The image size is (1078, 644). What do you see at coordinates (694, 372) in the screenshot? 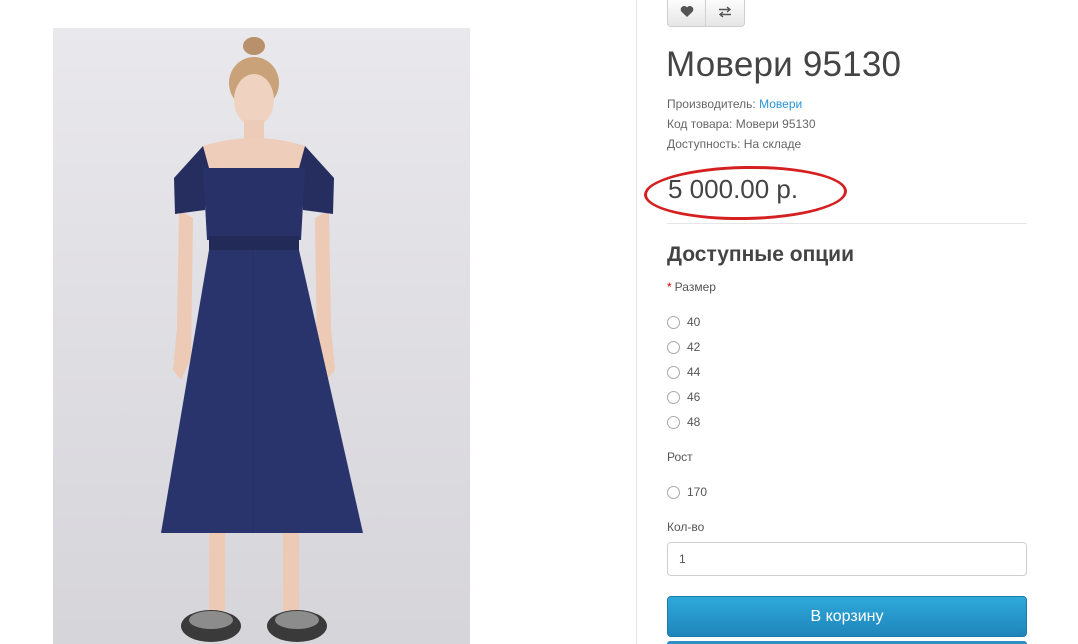
I see `size-option-label: 44` at bounding box center [694, 372].